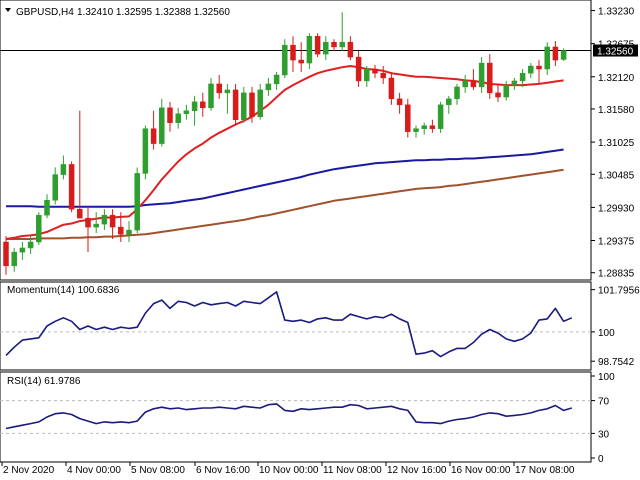 This screenshot has width=640, height=480. I want to click on price-tick-label: 1.29375, so click(616, 242).